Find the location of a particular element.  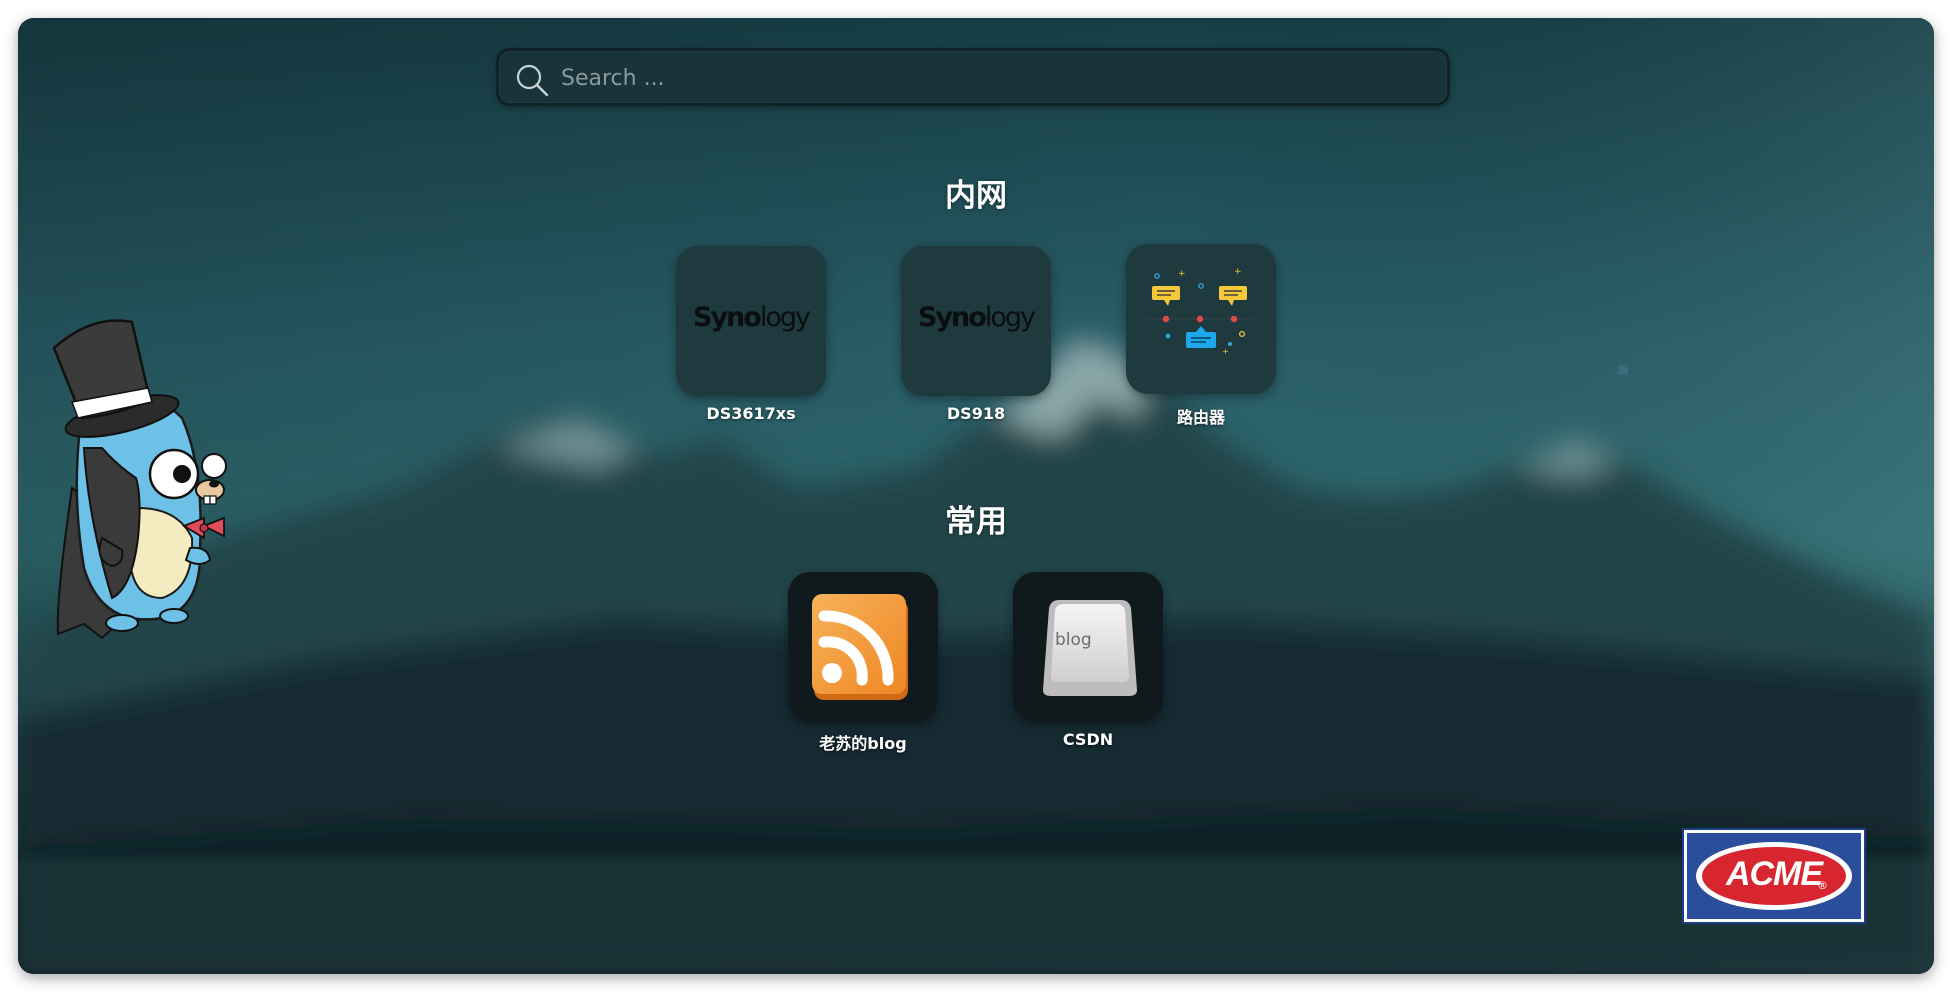

go-gopher-top-hat-icon is located at coordinates (139, 479).